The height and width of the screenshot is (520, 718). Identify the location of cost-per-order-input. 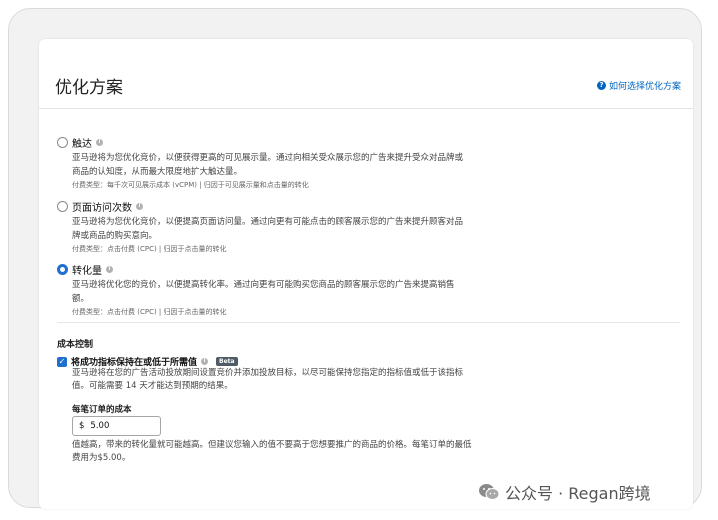
(120, 426).